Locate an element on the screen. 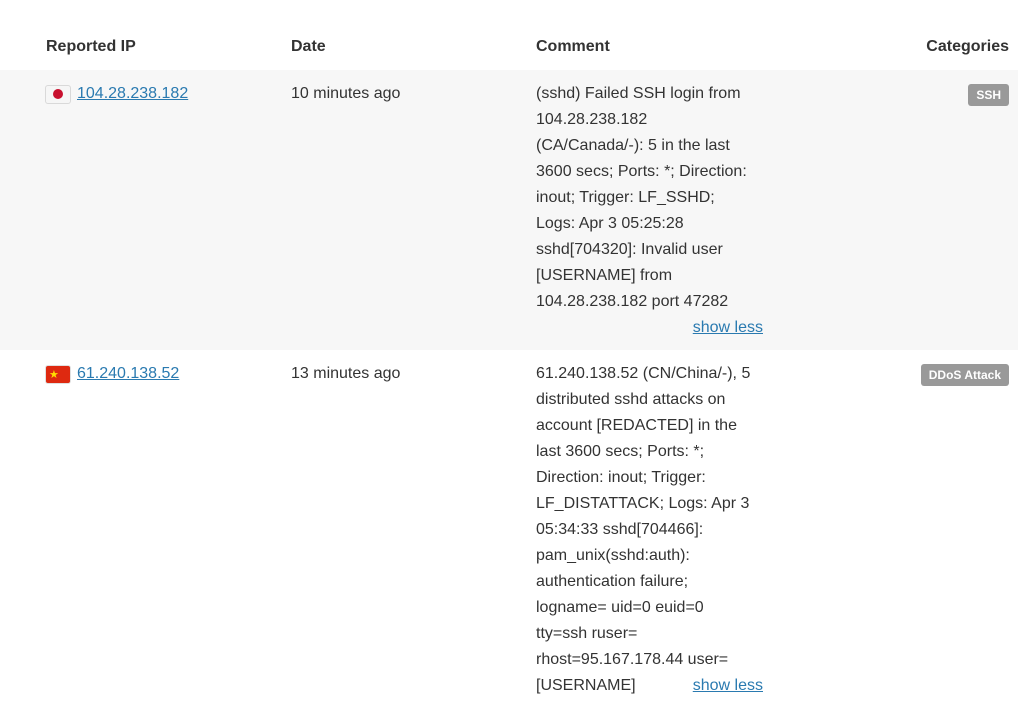 Image resolution: width=1024 pixels, height=702 pixels. comment-line: inout; Trigger: LF_SSHD; is located at coordinates (625, 197).